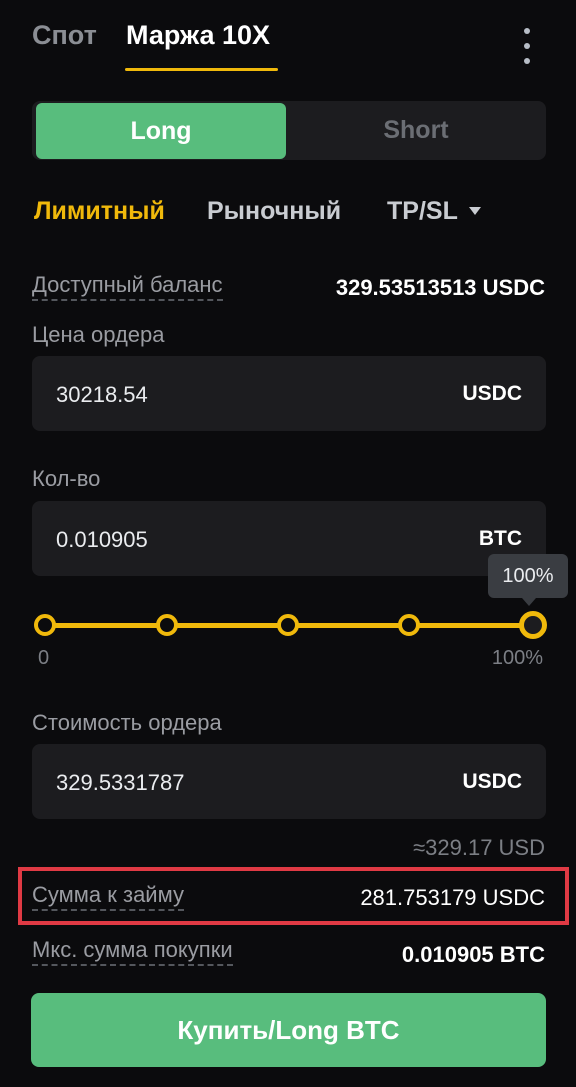 This screenshot has width=576, height=1087. Describe the element at coordinates (274, 211) in the screenshot. I see `order-type-market: Рыночный` at that location.